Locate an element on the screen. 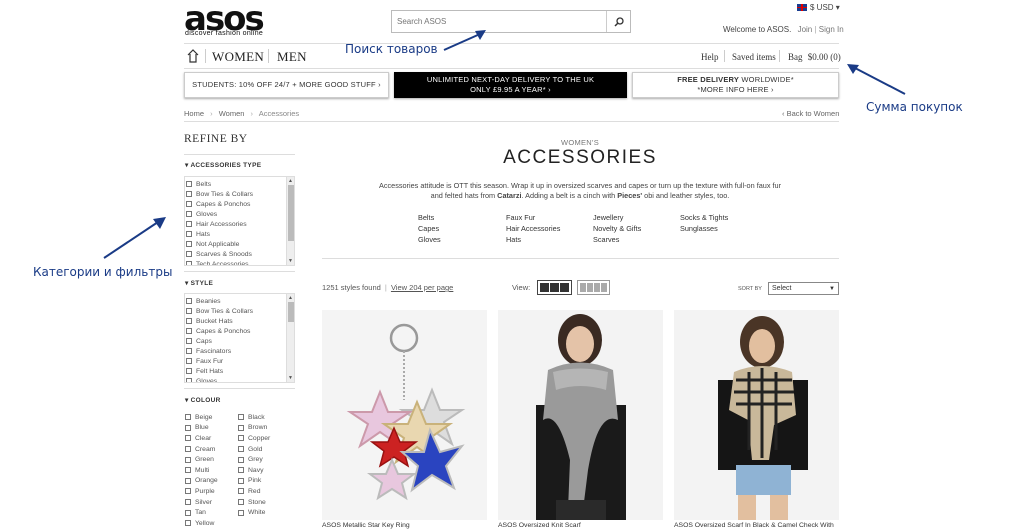  filter-option: Belts is located at coordinates (240, 184).